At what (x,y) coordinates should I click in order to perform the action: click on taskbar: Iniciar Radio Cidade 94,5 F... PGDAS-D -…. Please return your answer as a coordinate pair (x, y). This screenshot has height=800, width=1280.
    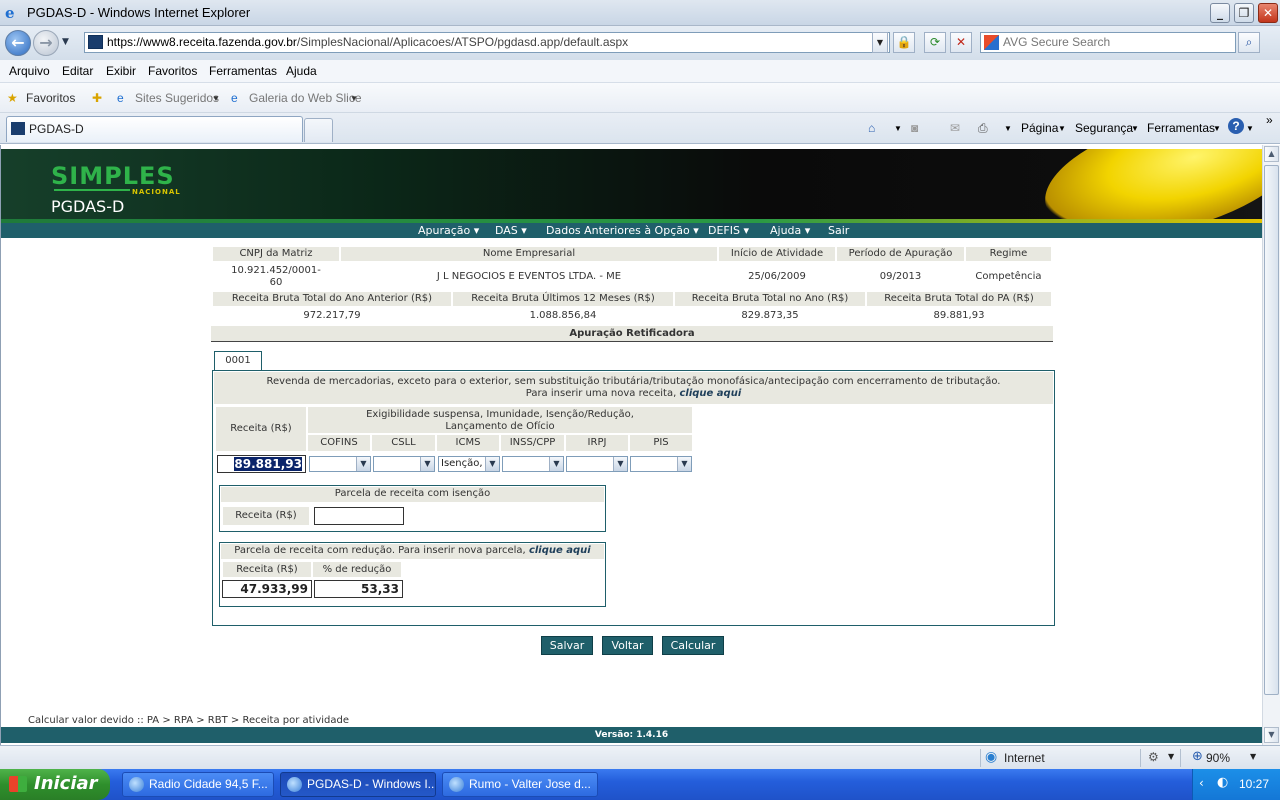
    Looking at the image, I should click on (640, 784).